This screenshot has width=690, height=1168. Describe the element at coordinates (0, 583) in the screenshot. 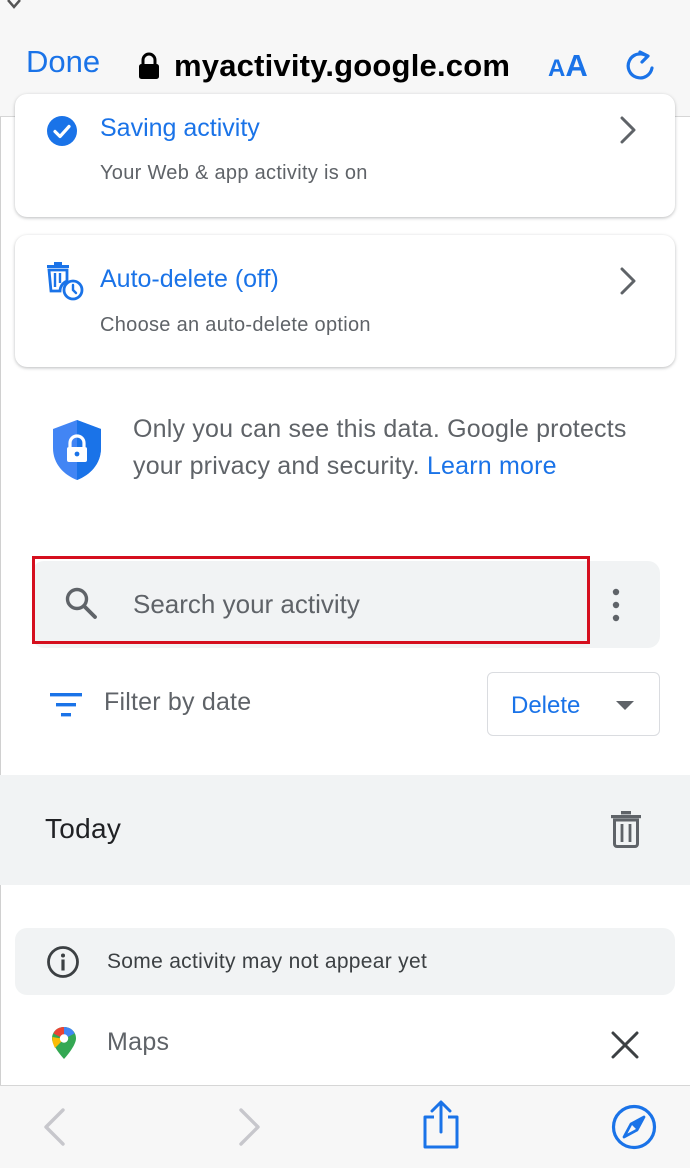

I see `window-edge` at that location.